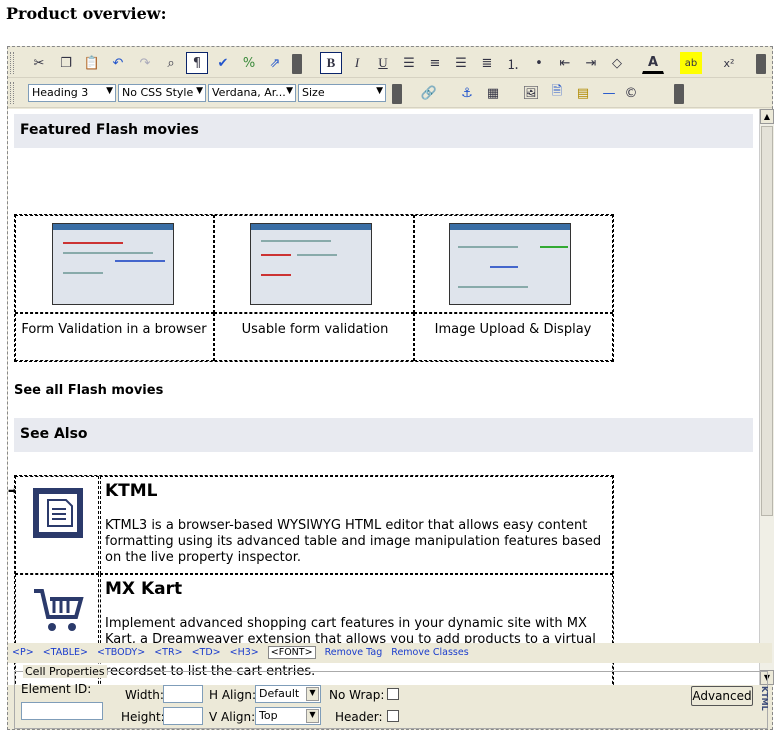 This screenshot has height=731, width=774. Describe the element at coordinates (56, 689) in the screenshot. I see `element-id-label: Element ID:` at that location.